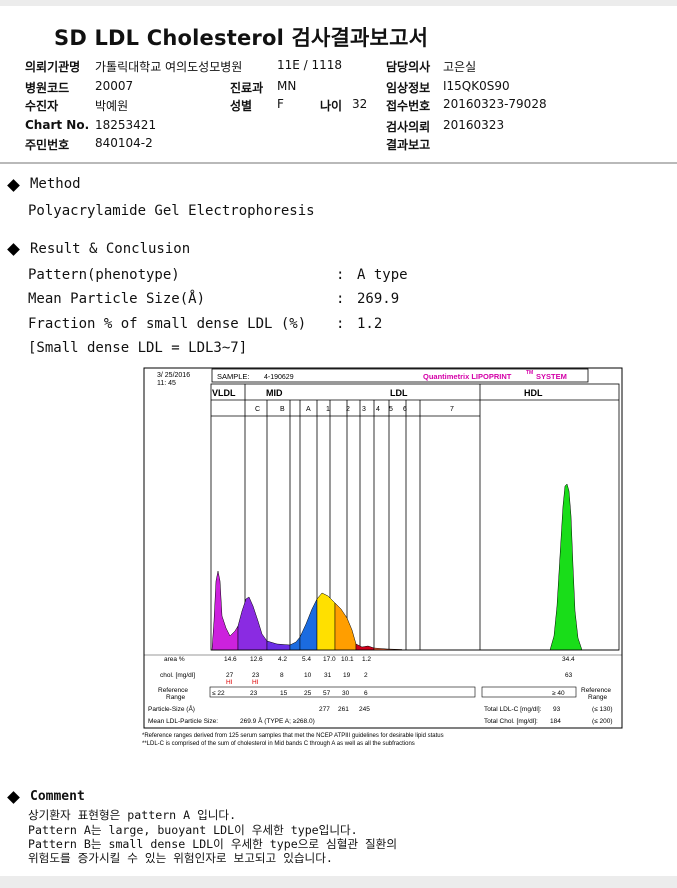 This screenshot has width=677, height=888. What do you see at coordinates (47, 145) in the screenshot?
I see `resident-label: 주민번호` at bounding box center [47, 145].